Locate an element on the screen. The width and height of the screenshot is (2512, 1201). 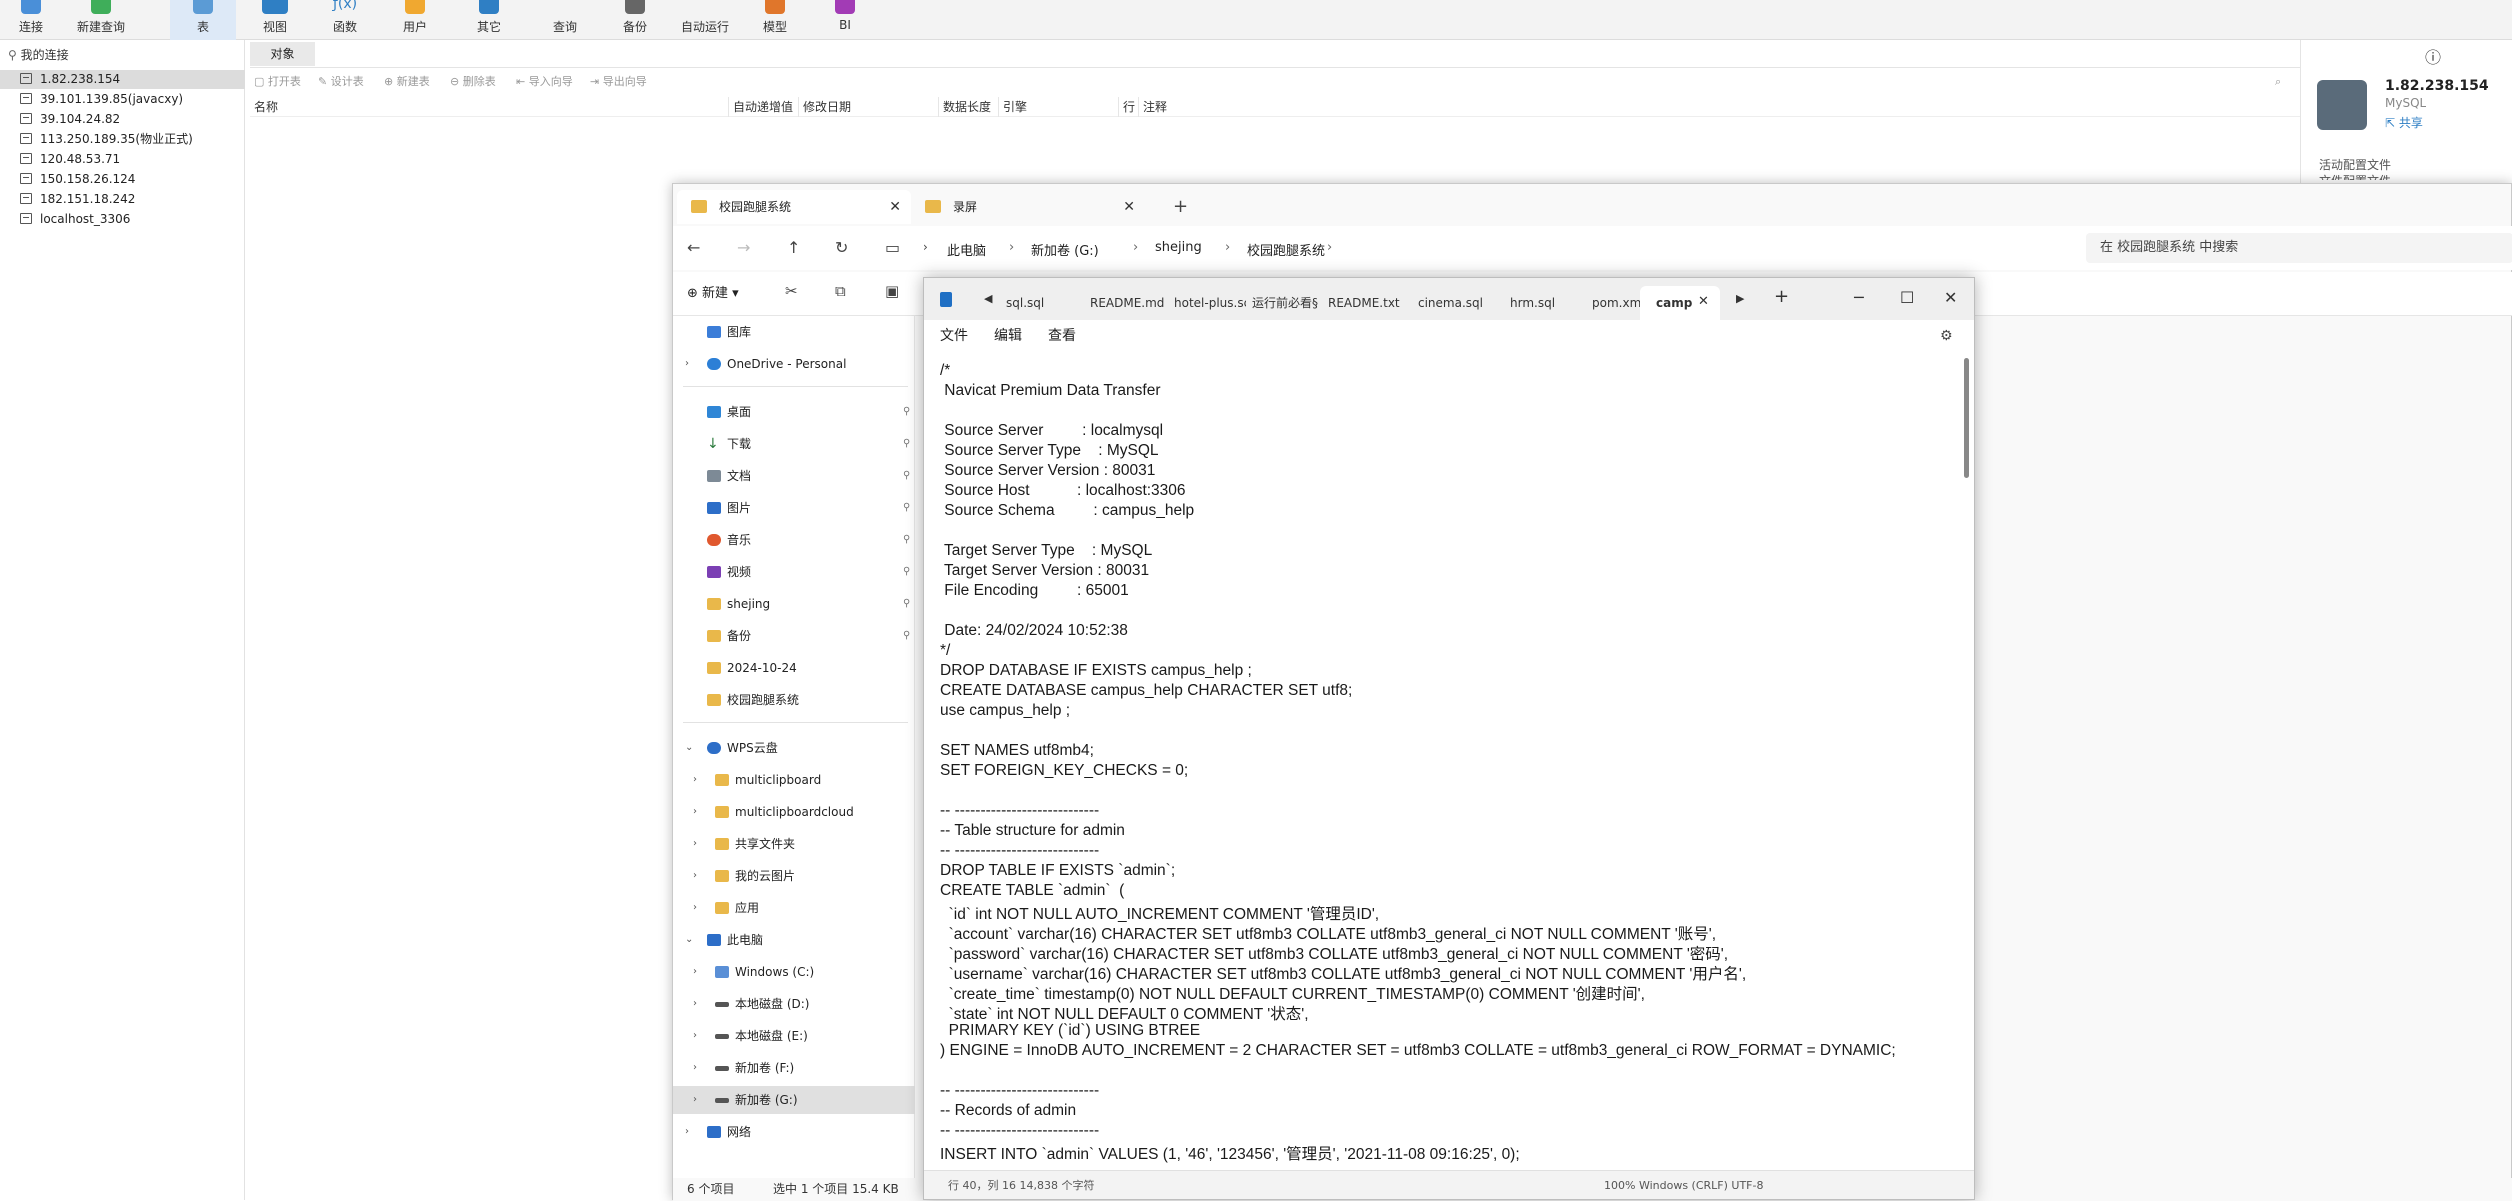
breadcrumb-shejing: shejing is located at coordinates (1178, 247).